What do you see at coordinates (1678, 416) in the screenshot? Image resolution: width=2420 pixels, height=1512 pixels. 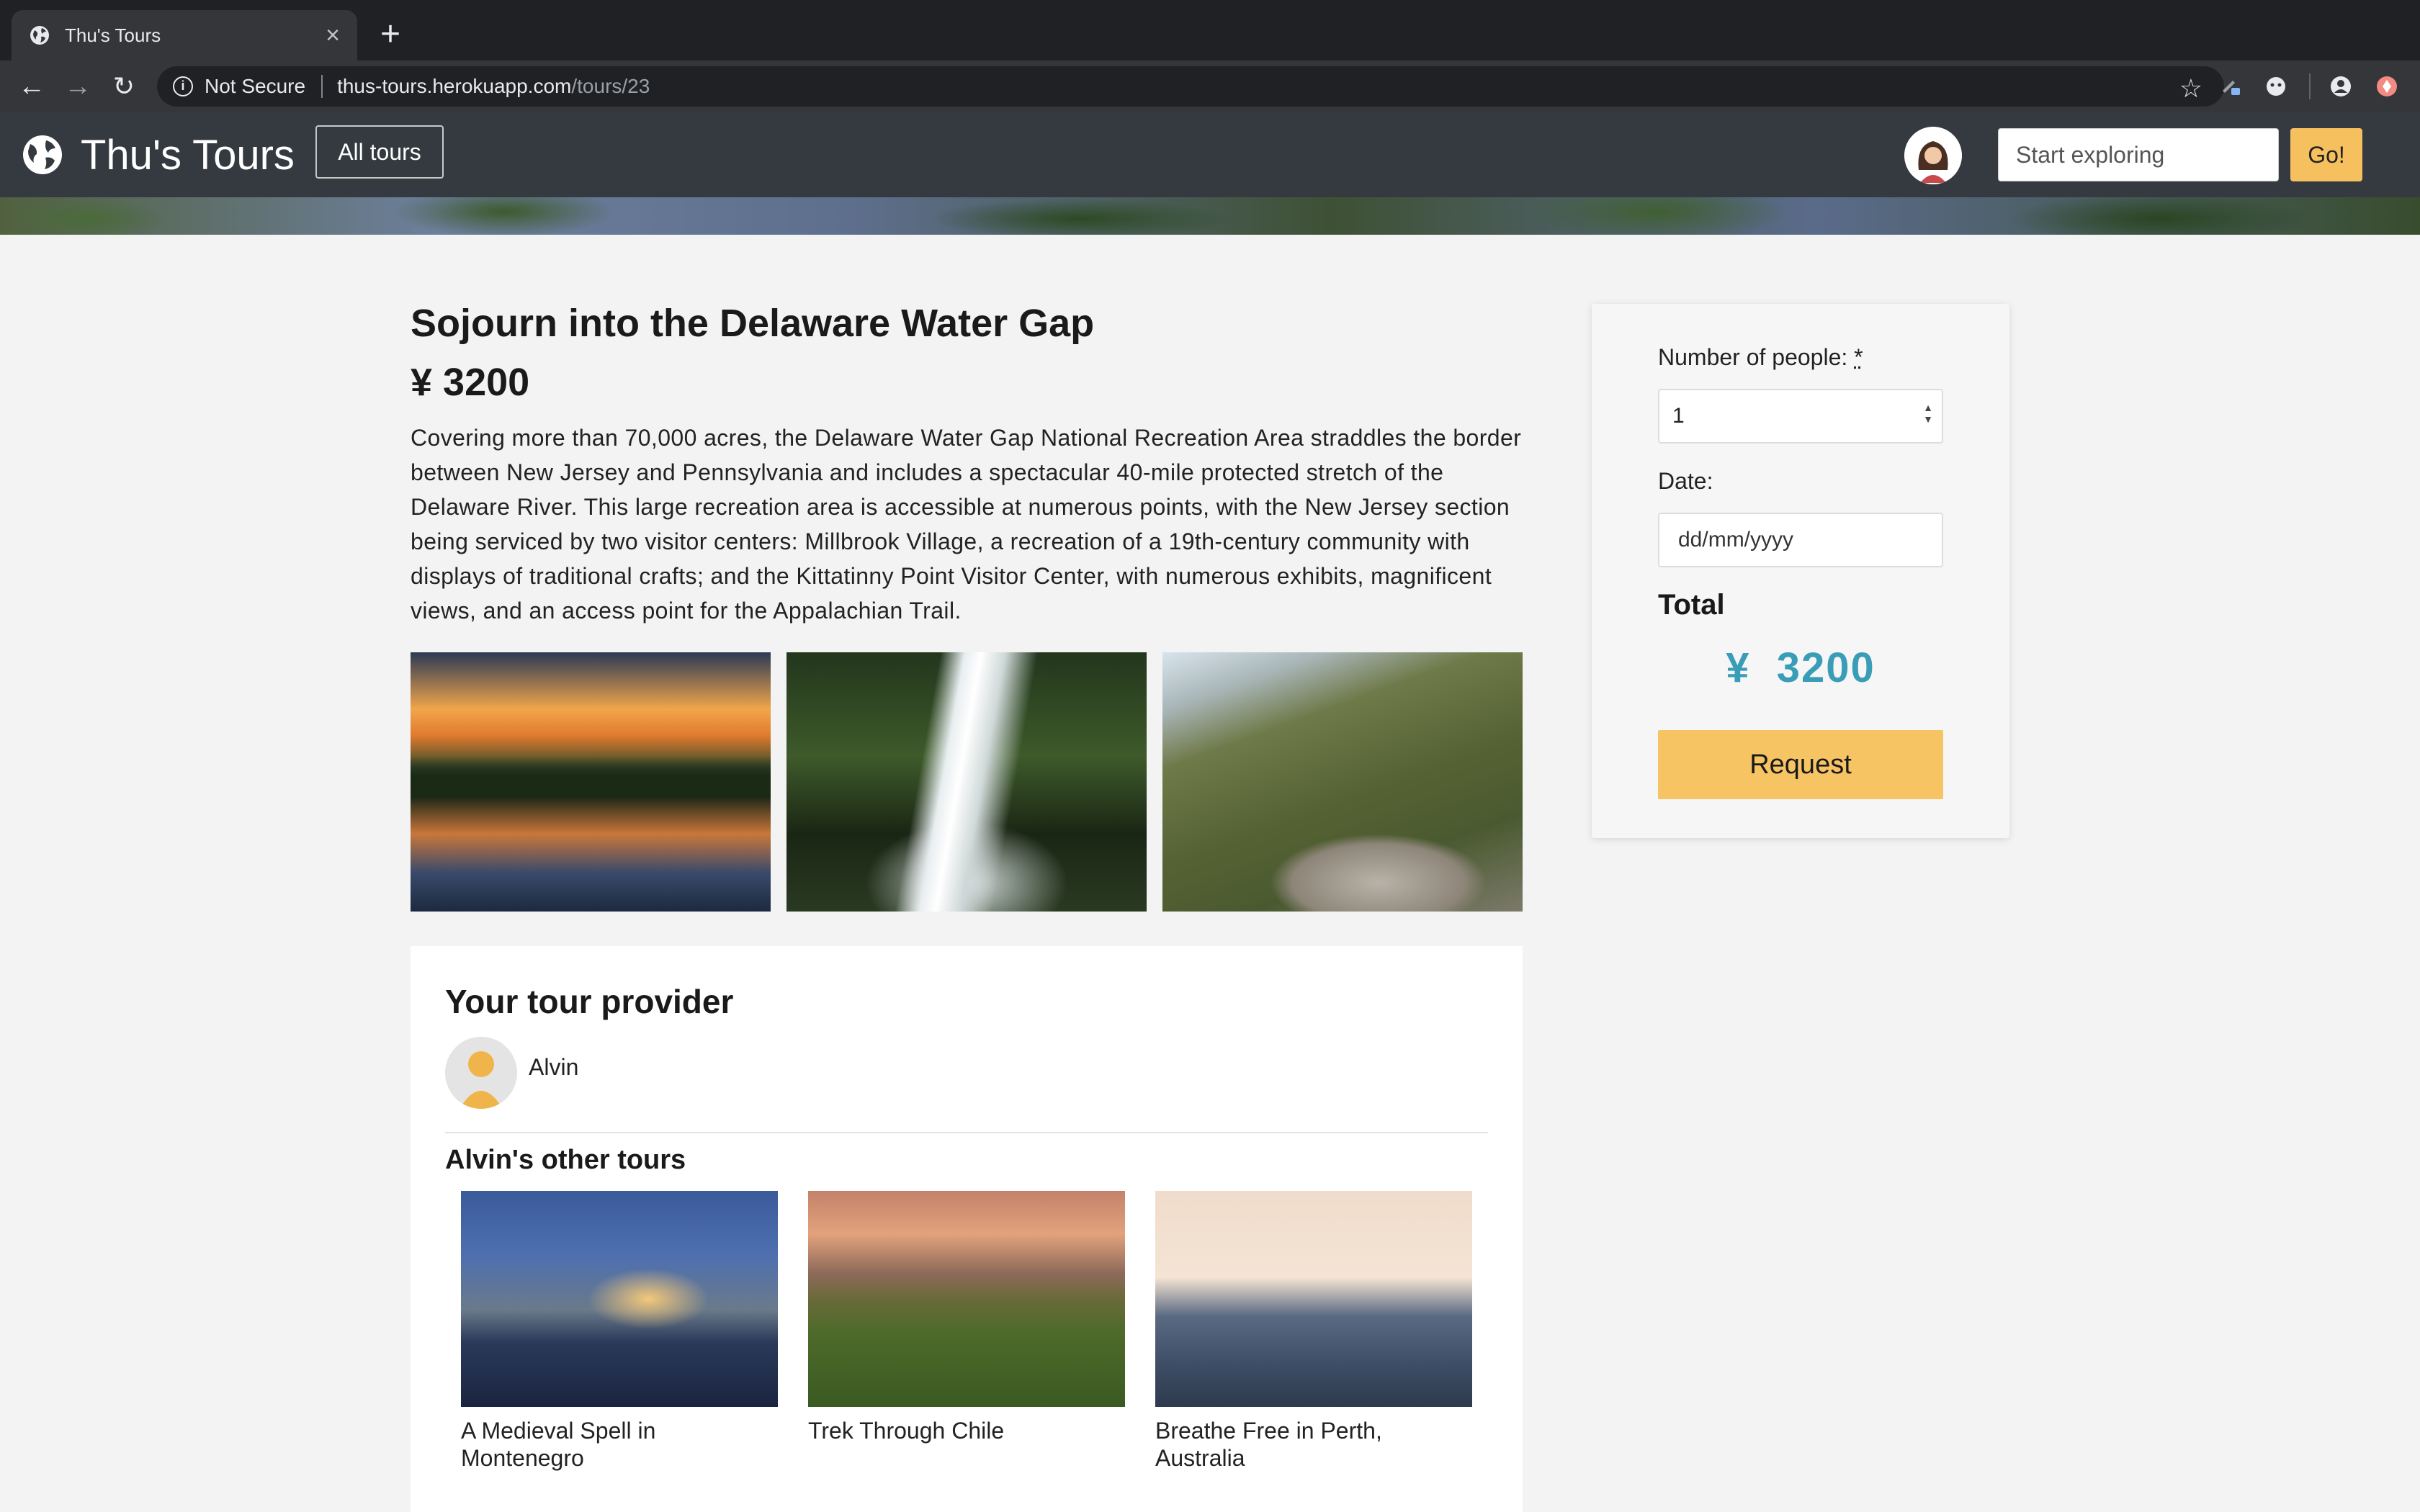 I see `people-value: 1` at bounding box center [1678, 416].